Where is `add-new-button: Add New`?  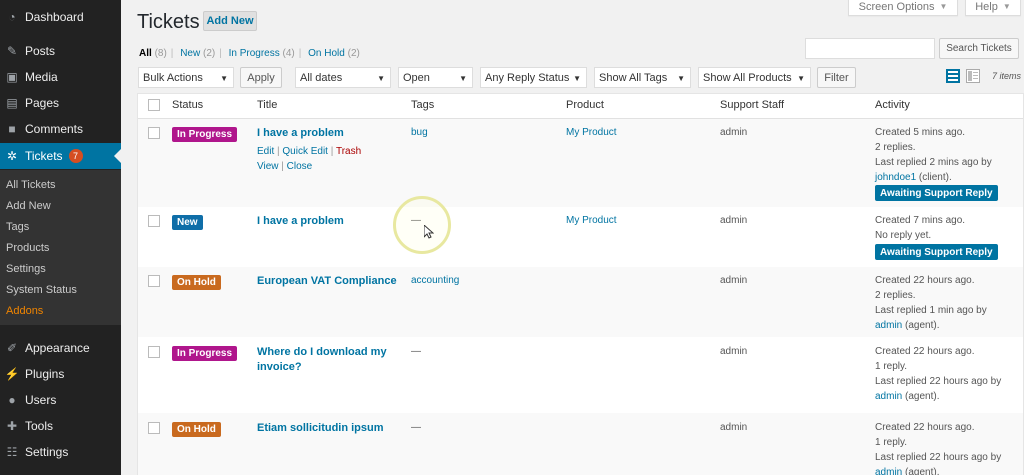 add-new-button: Add New is located at coordinates (230, 21).